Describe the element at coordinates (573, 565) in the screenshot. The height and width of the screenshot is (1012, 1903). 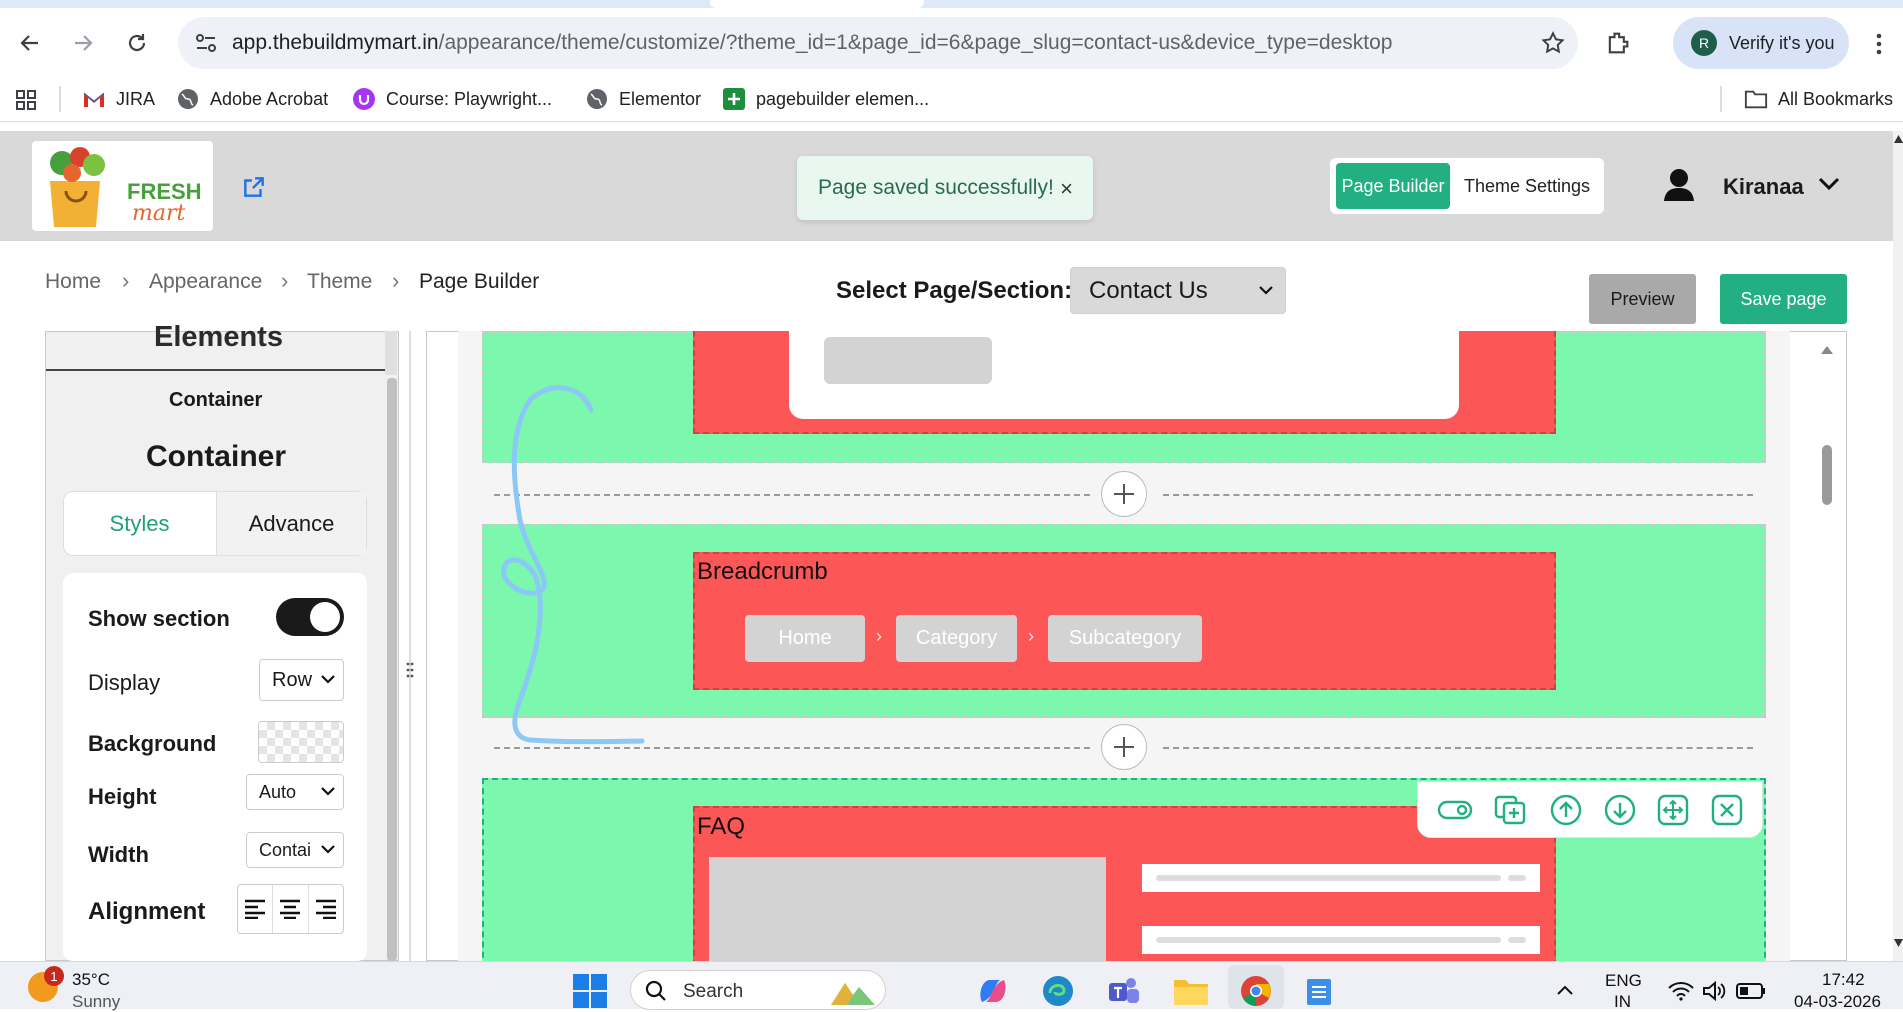
I see `annotation-scribble` at that location.